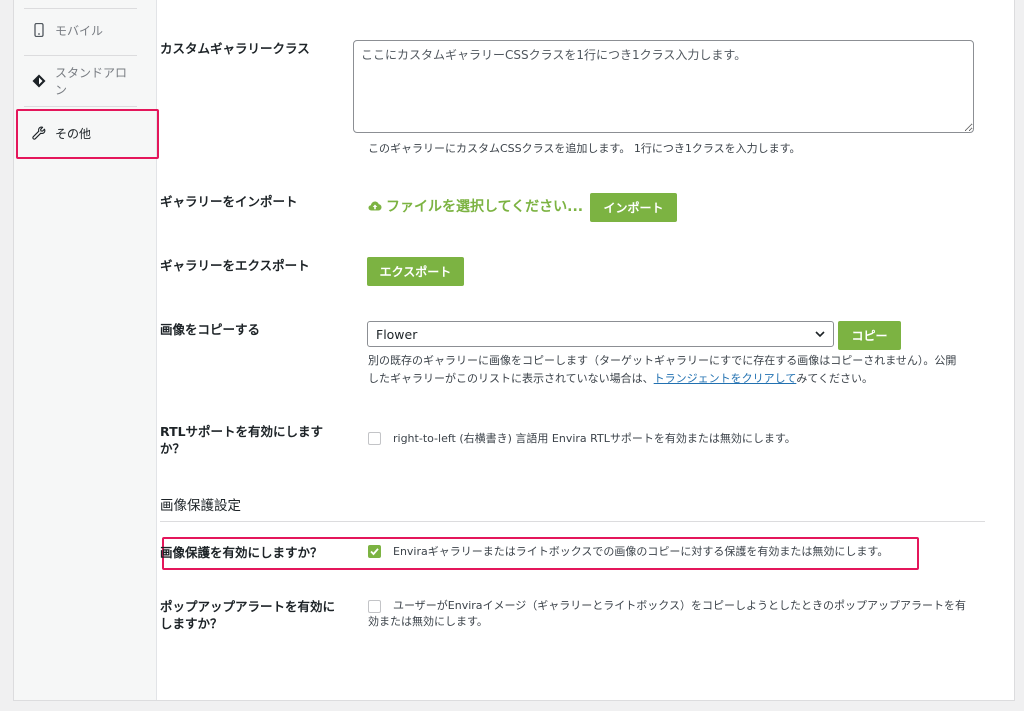 The image size is (1024, 711). I want to click on popup-alert-label-line: しますか？, so click(191, 623).